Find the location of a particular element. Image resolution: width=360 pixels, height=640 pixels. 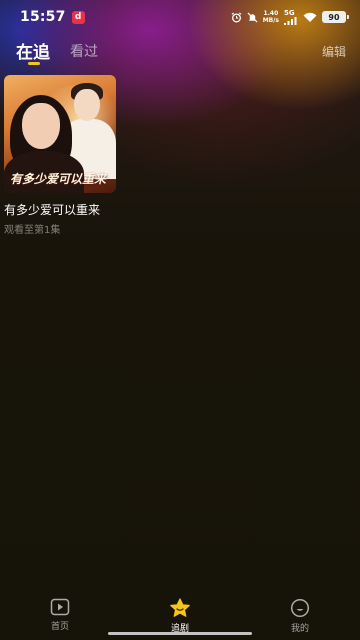

star-icon is located at coordinates (180, 607).